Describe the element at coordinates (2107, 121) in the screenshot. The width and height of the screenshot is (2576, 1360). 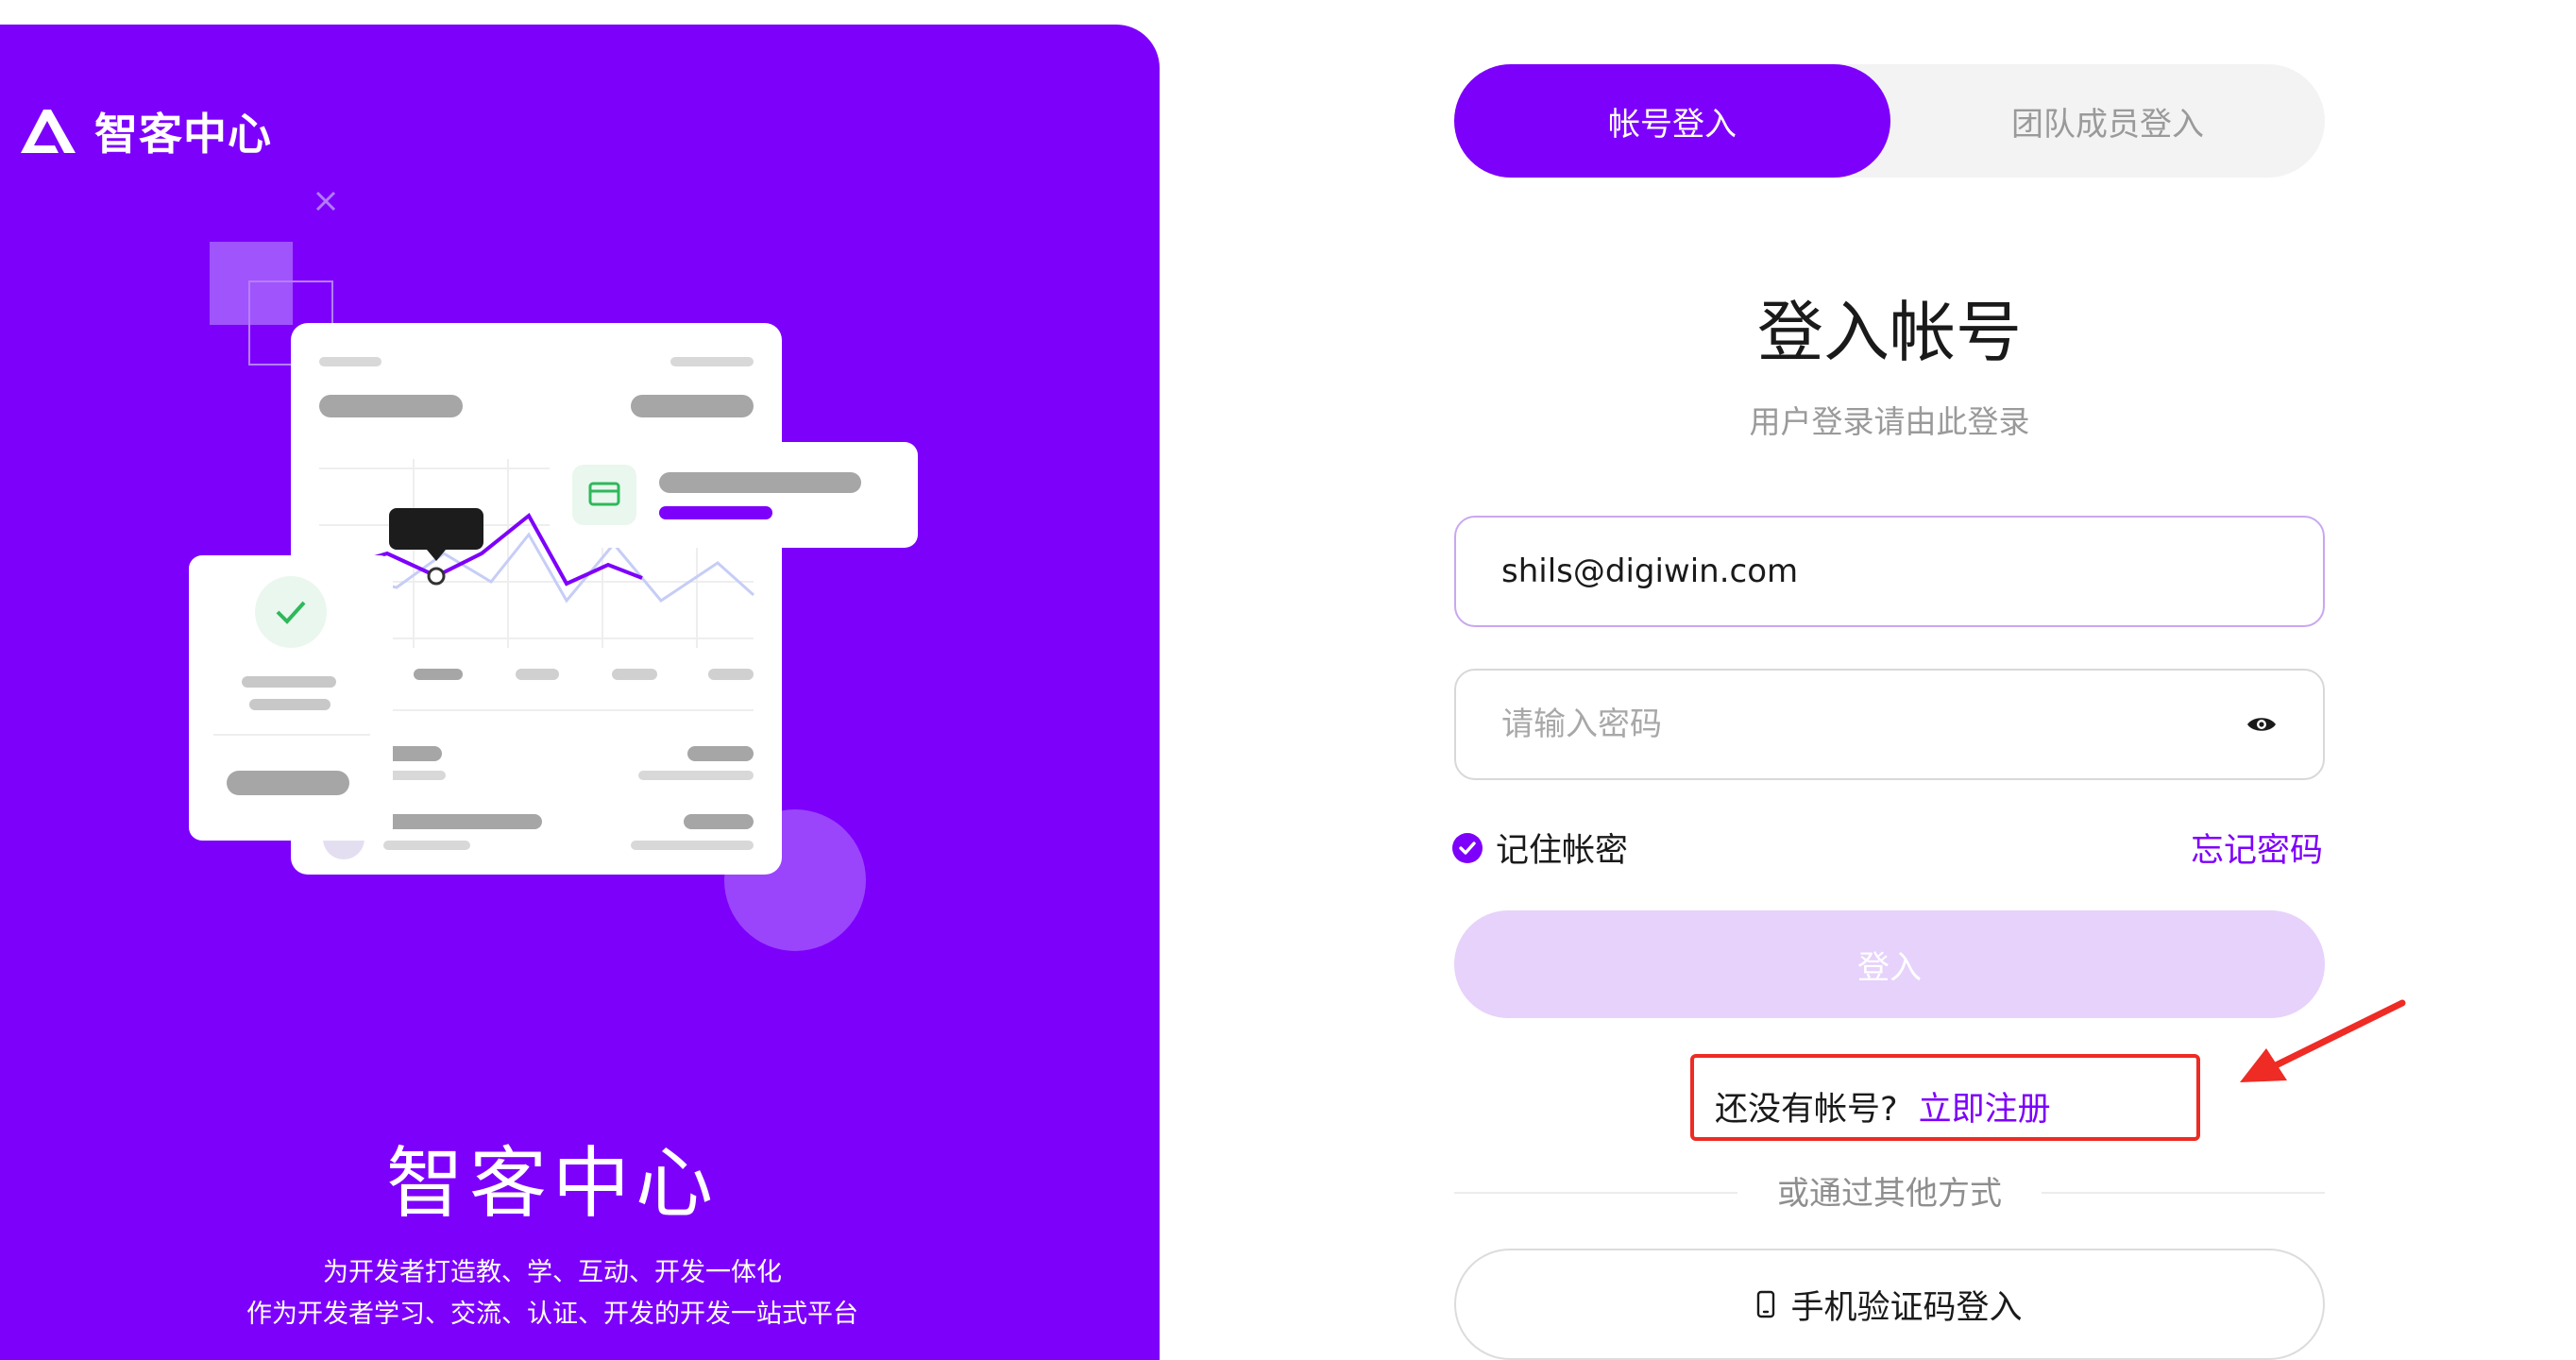
I see `tab-team-member-login: 团队成员登入` at that location.